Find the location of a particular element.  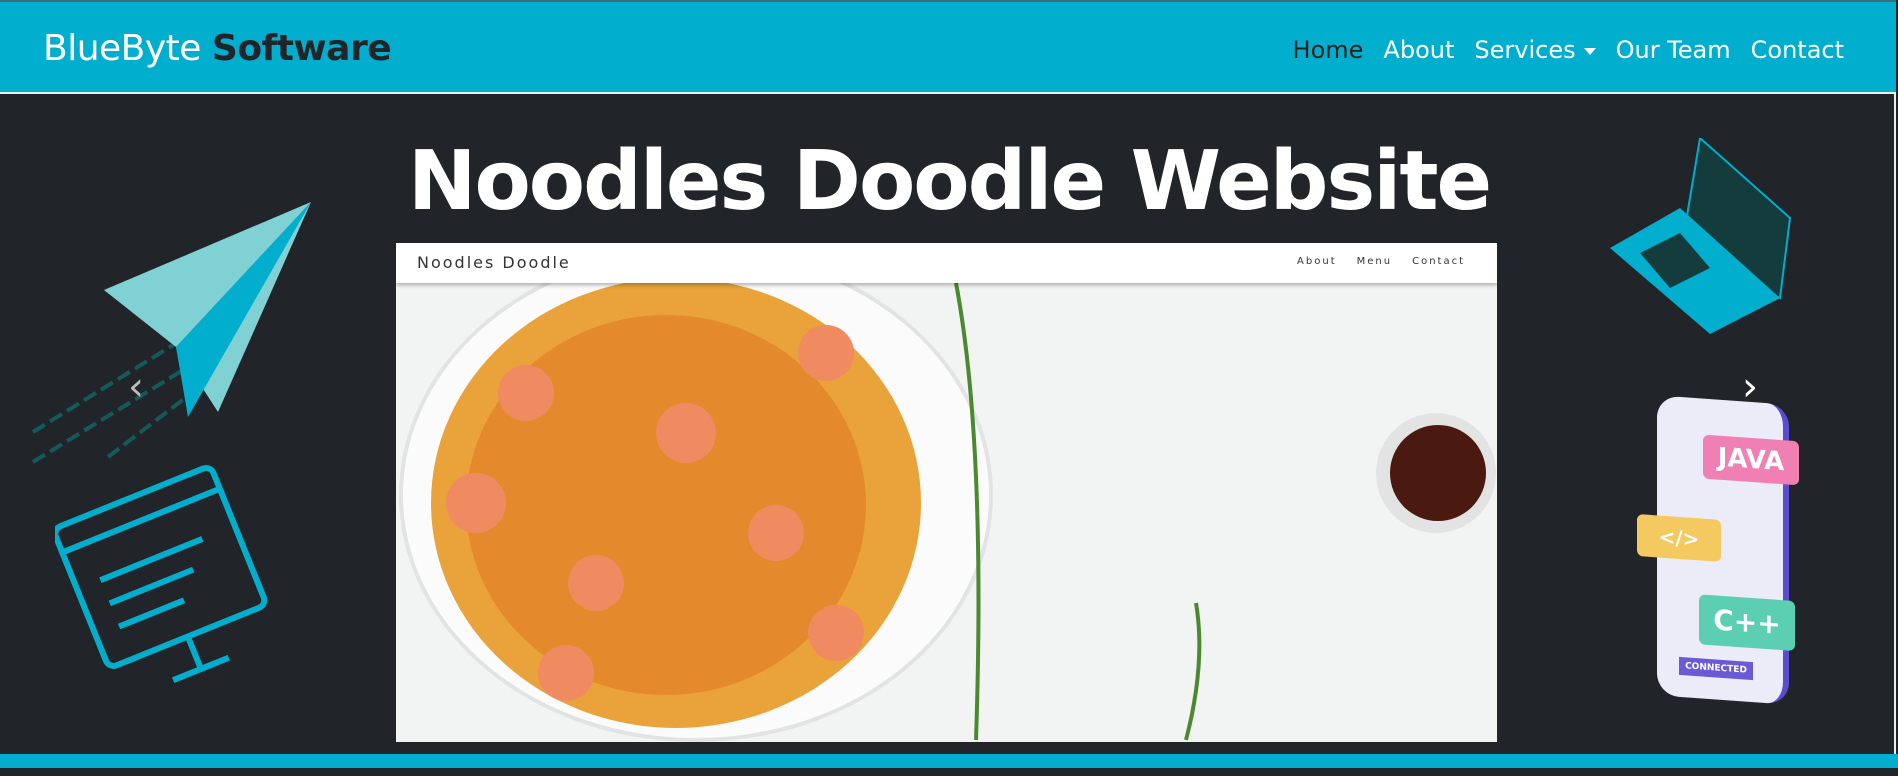

nav-our-team: Our Team is located at coordinates (1673, 50).